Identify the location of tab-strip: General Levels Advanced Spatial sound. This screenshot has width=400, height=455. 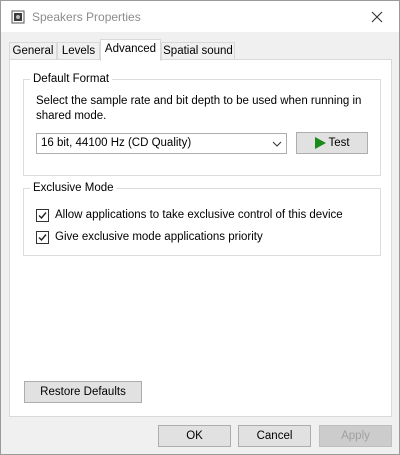
(200, 46).